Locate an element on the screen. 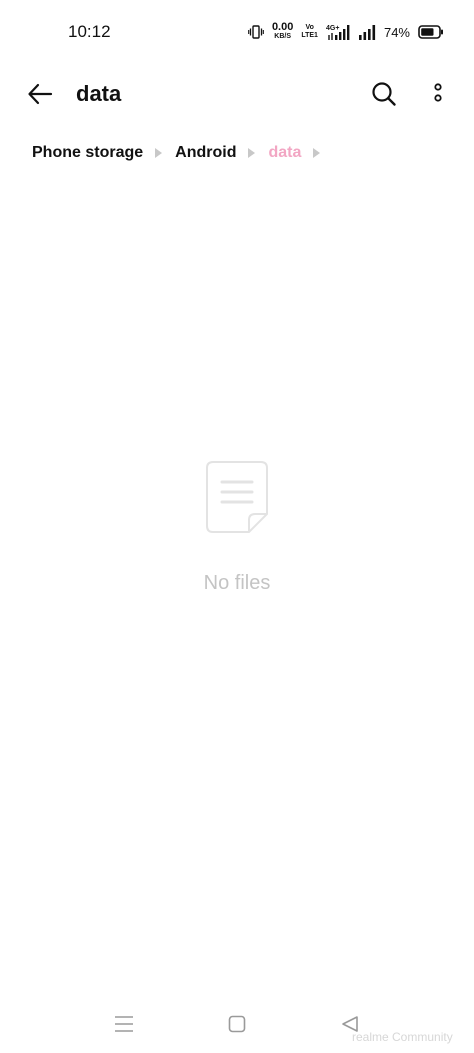 The height and width of the screenshot is (1053, 474). battery-percent: 74% is located at coordinates (396, 32).